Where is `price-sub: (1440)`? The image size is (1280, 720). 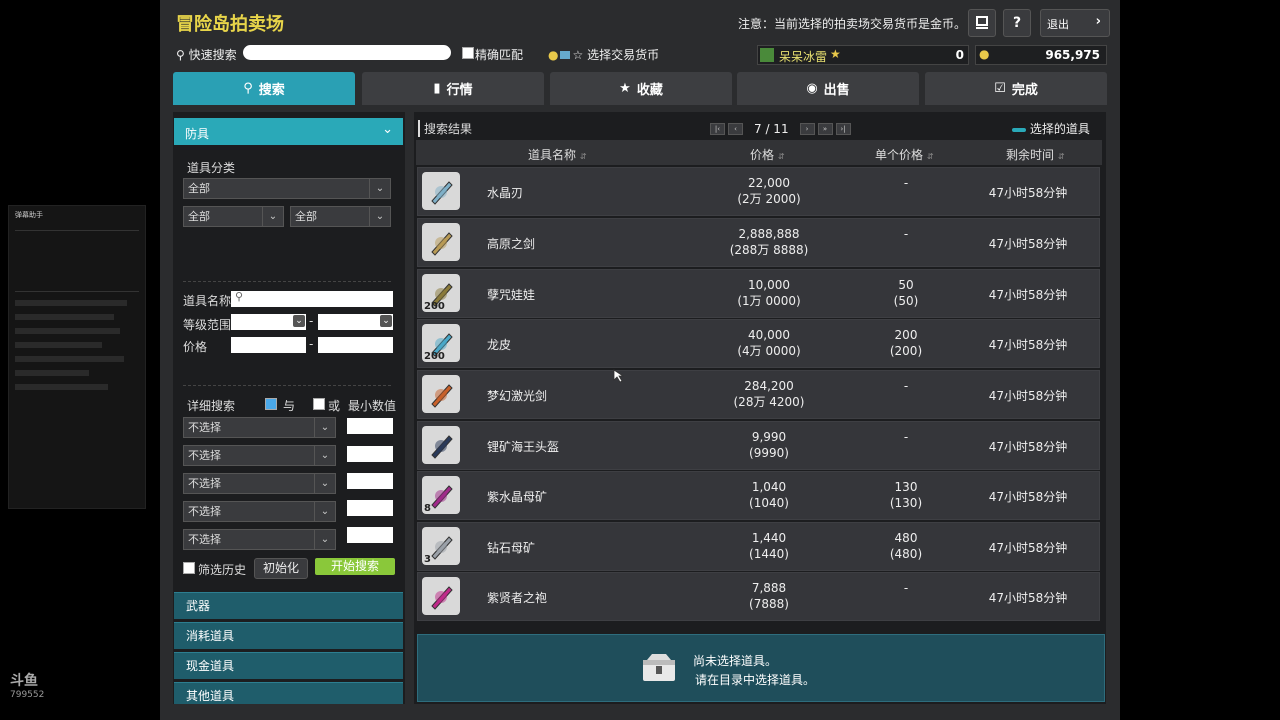 price-sub: (1440) is located at coordinates (769, 554).